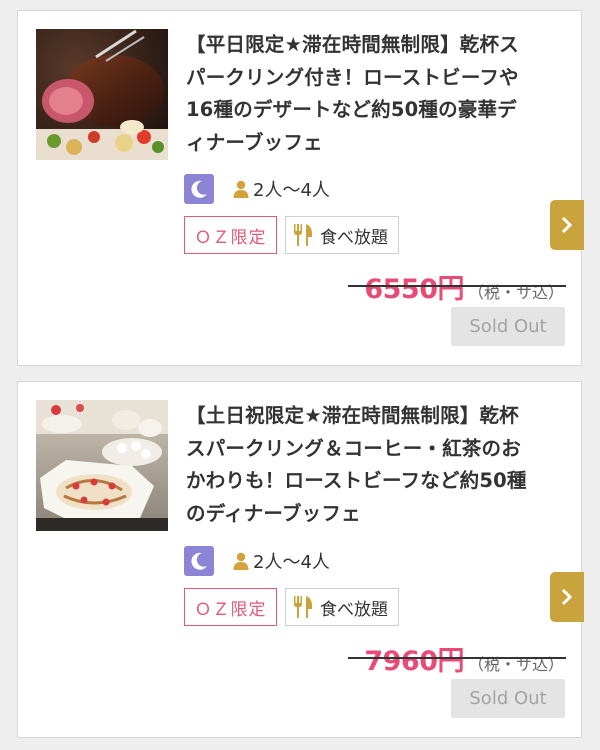  What do you see at coordinates (102, 94) in the screenshot?
I see `roast-beef-photo` at bounding box center [102, 94].